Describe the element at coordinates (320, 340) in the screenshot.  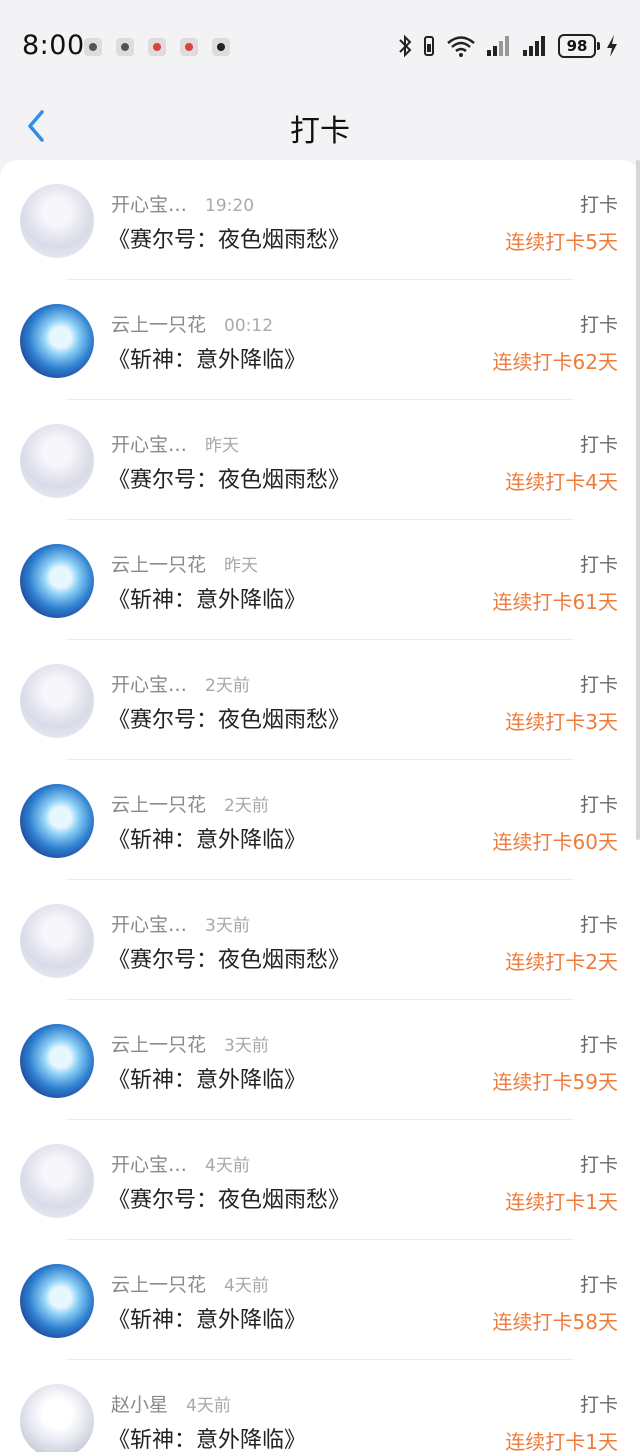
I see `list-item: 云上一只花 00:12 《斩神：意外降临》 打卡 连续打卡62天` at that location.